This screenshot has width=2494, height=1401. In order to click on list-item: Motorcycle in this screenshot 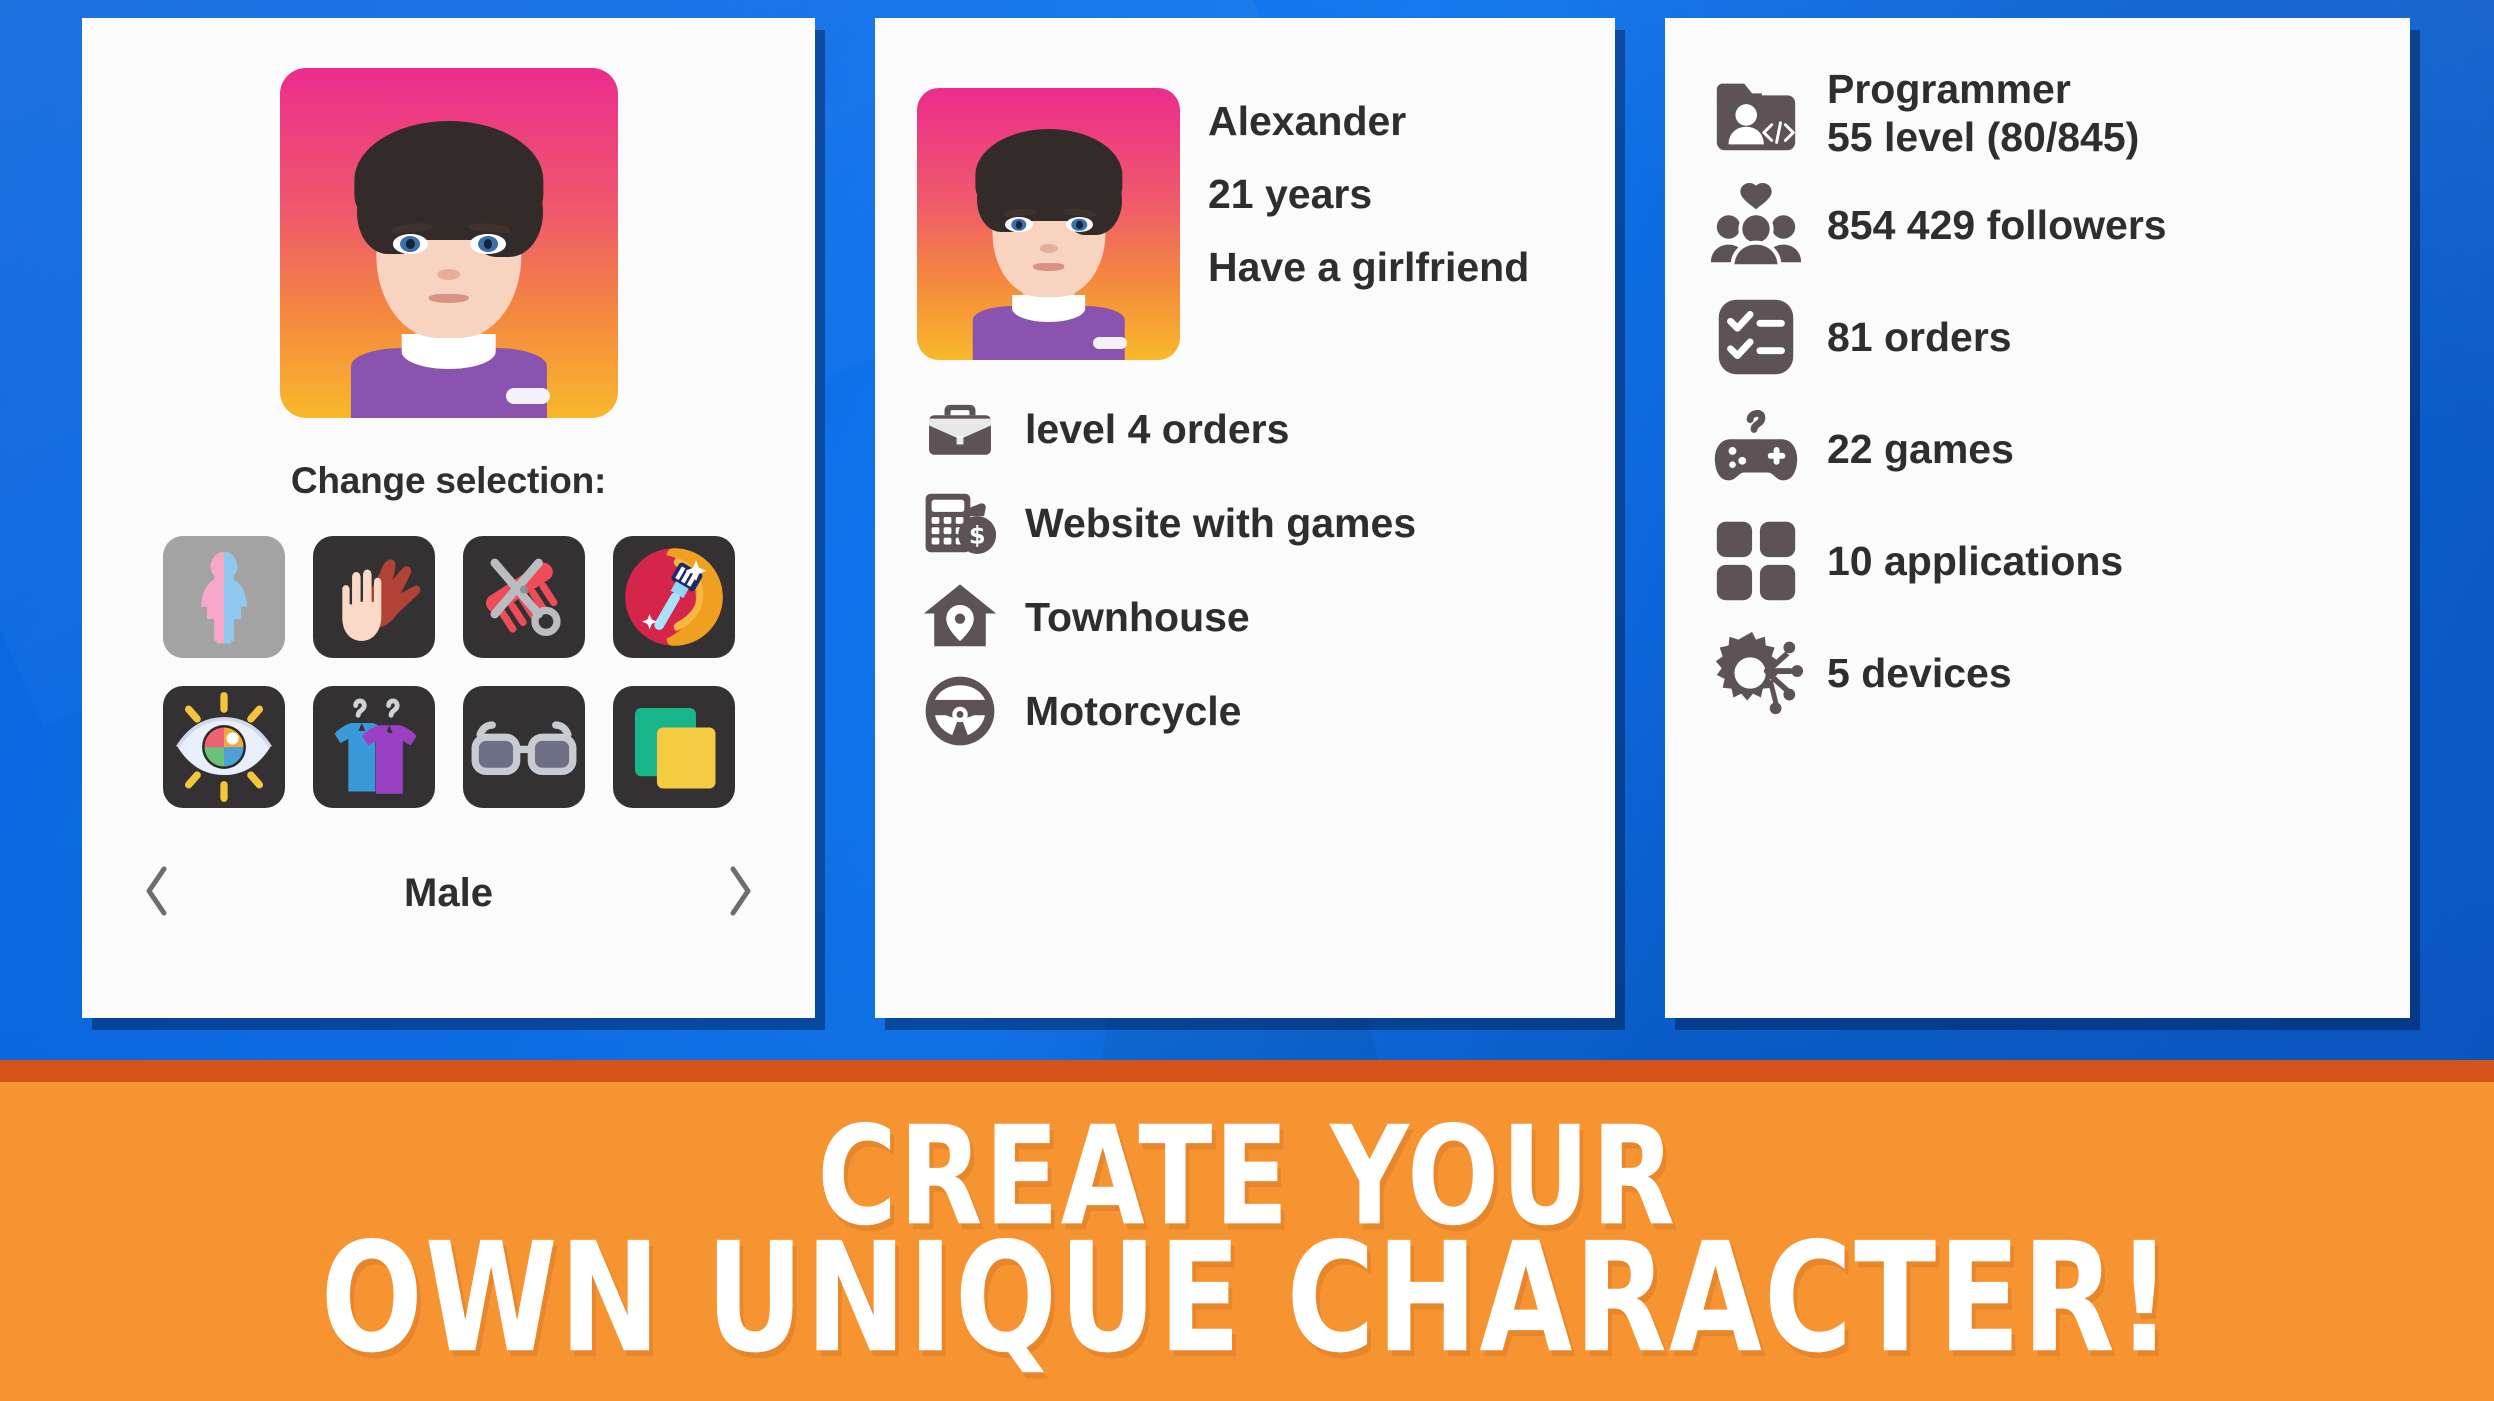, I will do `click(1266, 711)`.